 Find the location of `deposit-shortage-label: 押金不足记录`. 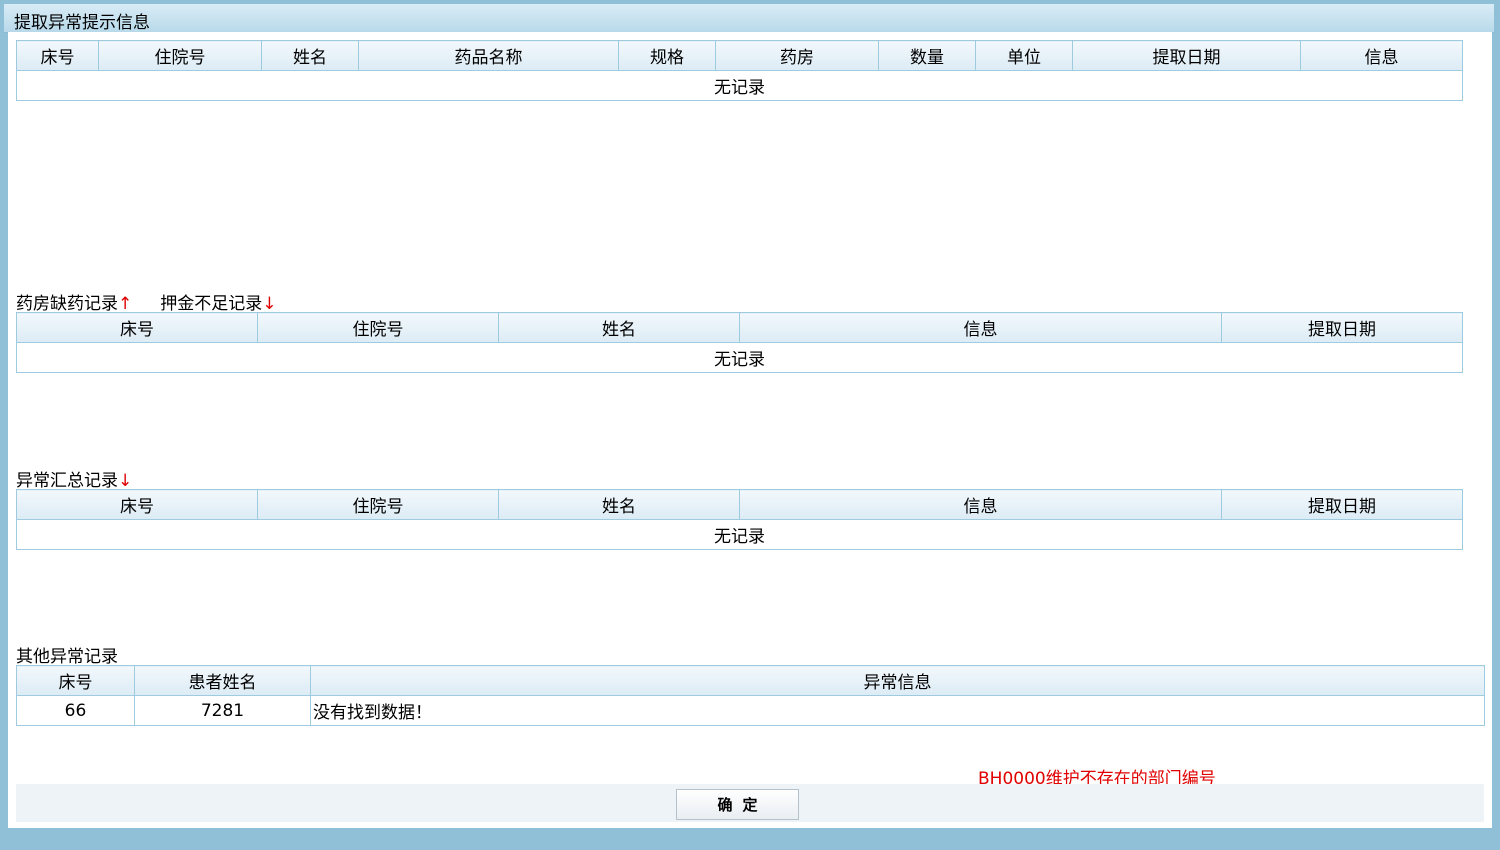

deposit-shortage-label: 押金不足记录 is located at coordinates (211, 304).